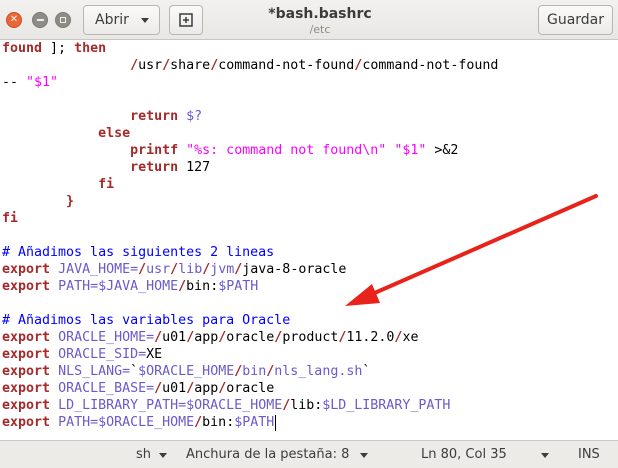 This screenshot has width=618, height=468. I want to click on code-token: bin:, so click(202, 286).